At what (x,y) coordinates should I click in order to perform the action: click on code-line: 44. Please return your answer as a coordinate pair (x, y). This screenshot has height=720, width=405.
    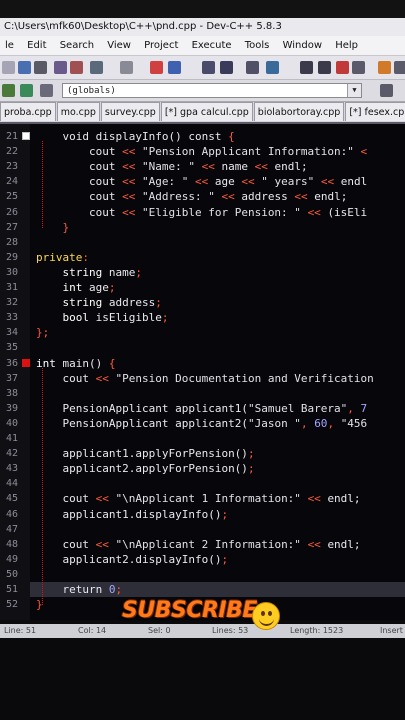
    Looking at the image, I should click on (202, 483).